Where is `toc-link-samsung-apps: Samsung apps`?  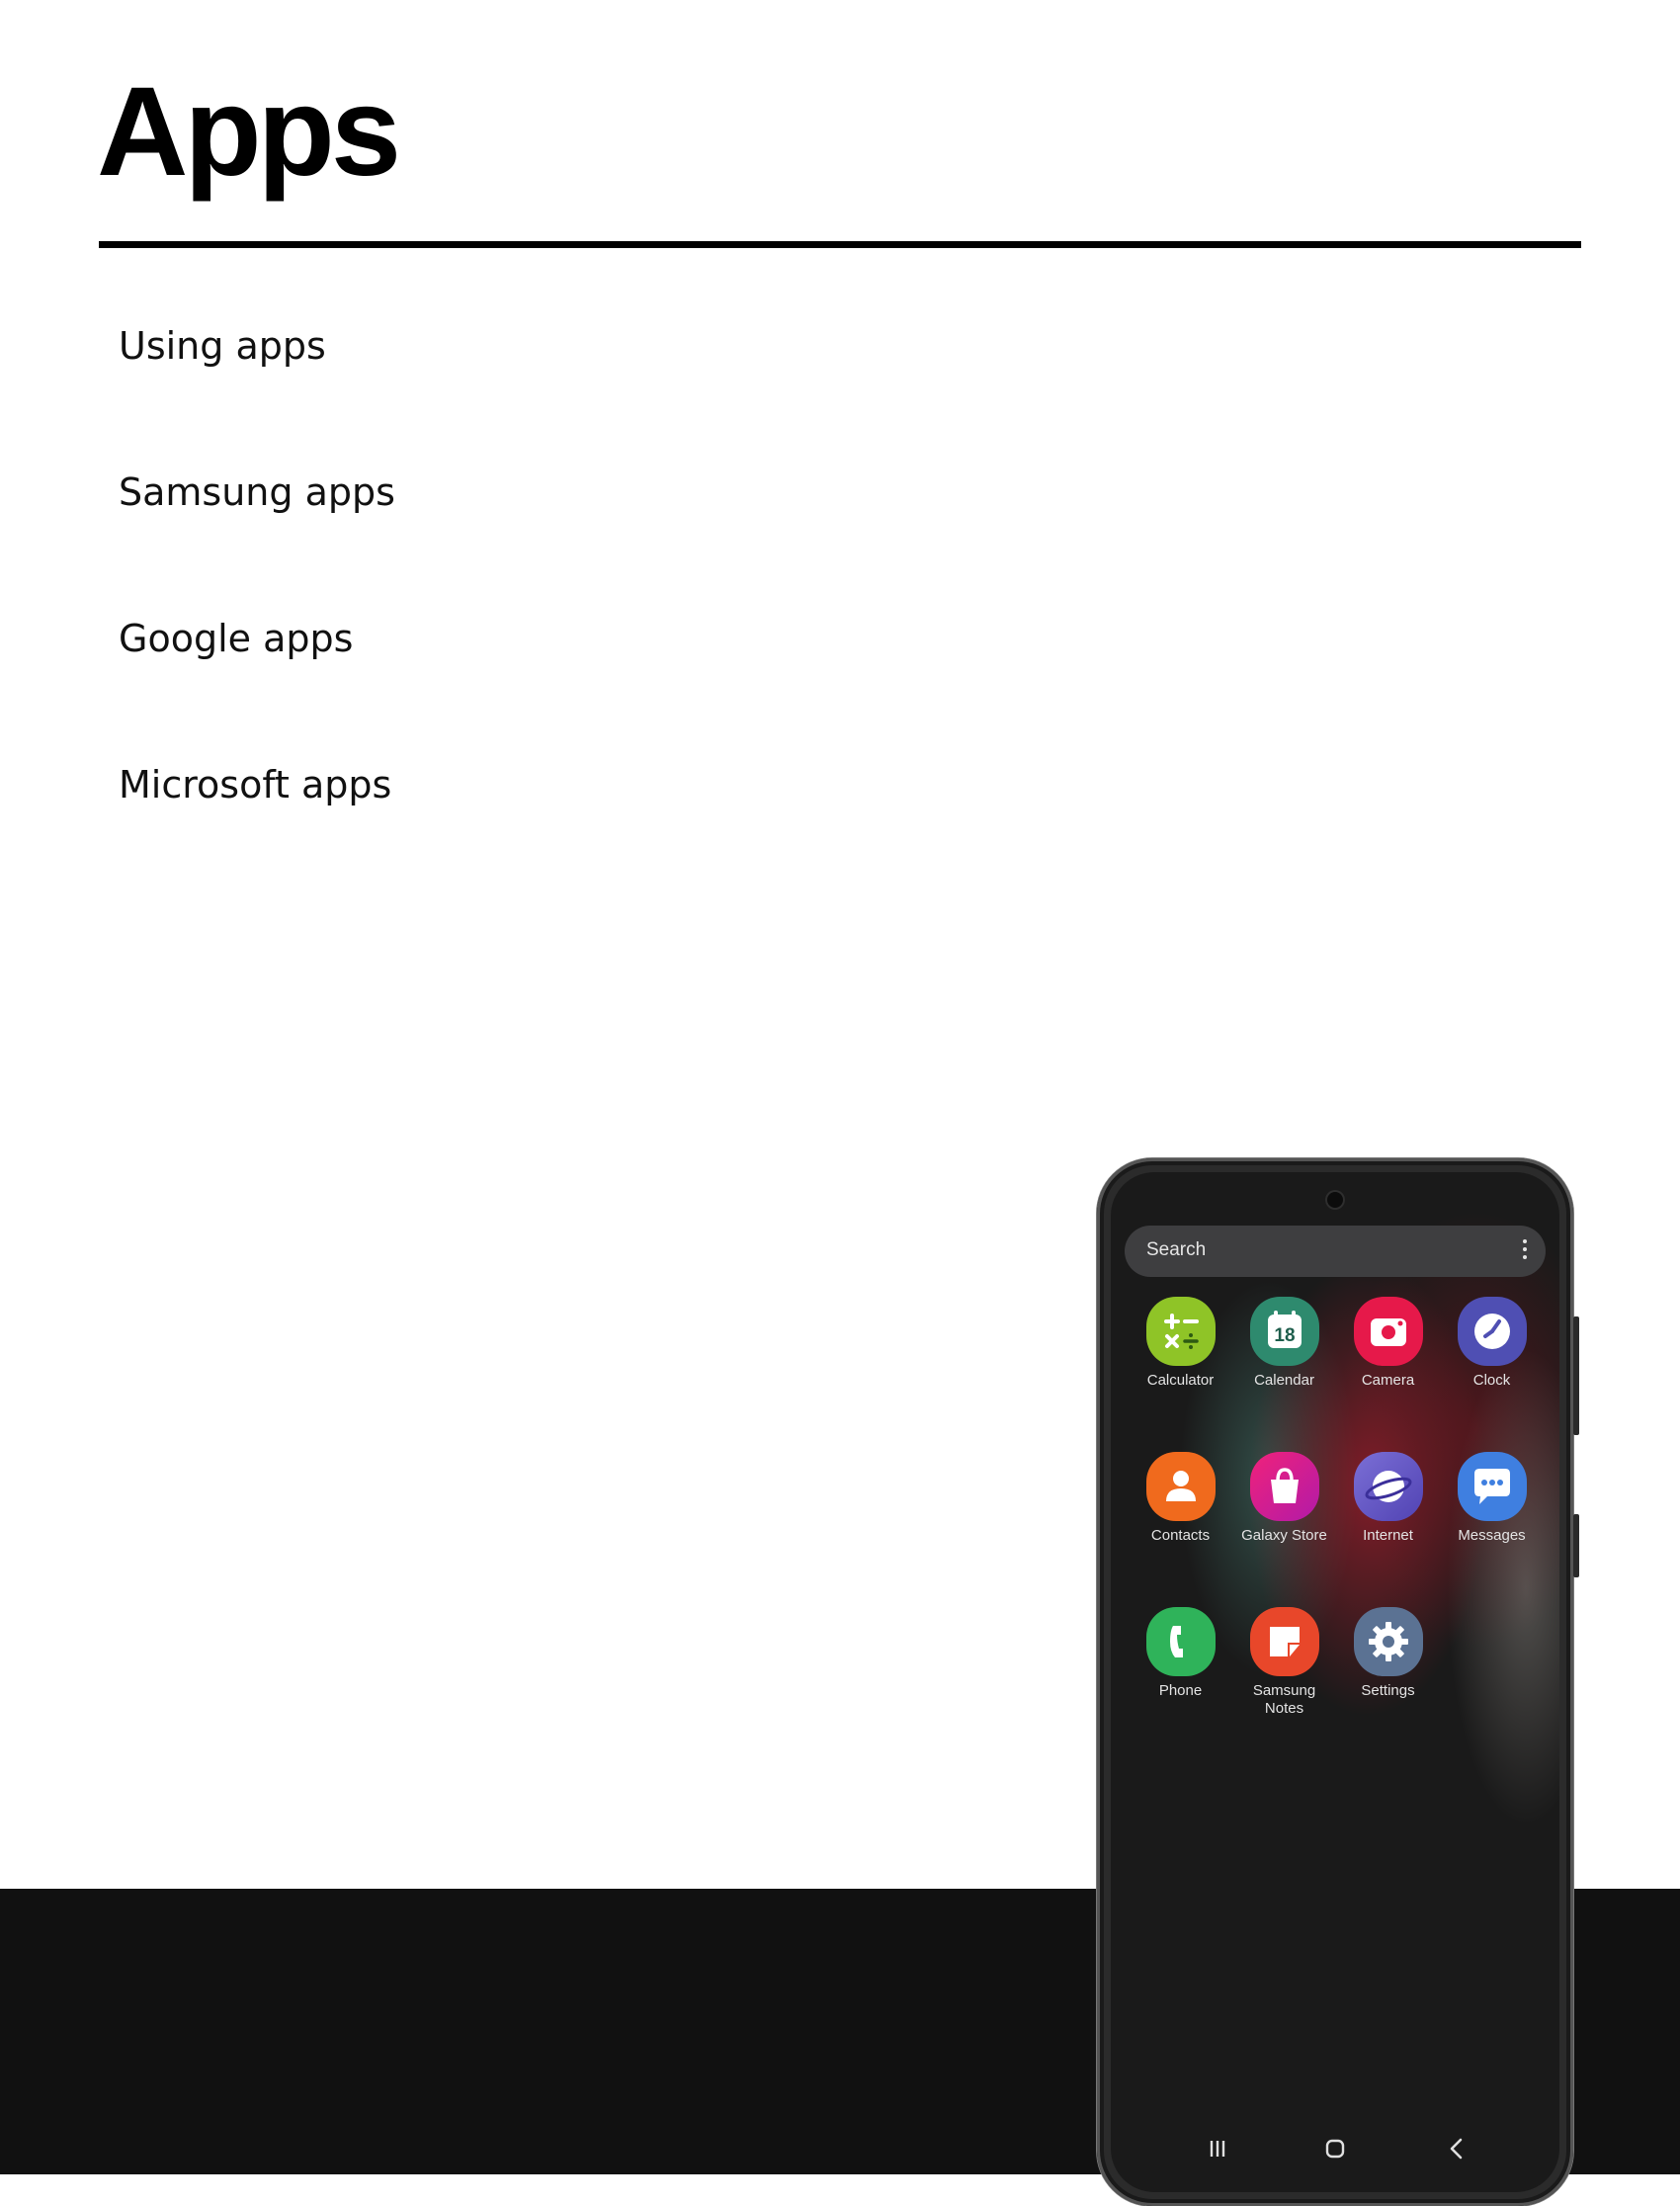 toc-link-samsung-apps: Samsung apps is located at coordinates (257, 492).